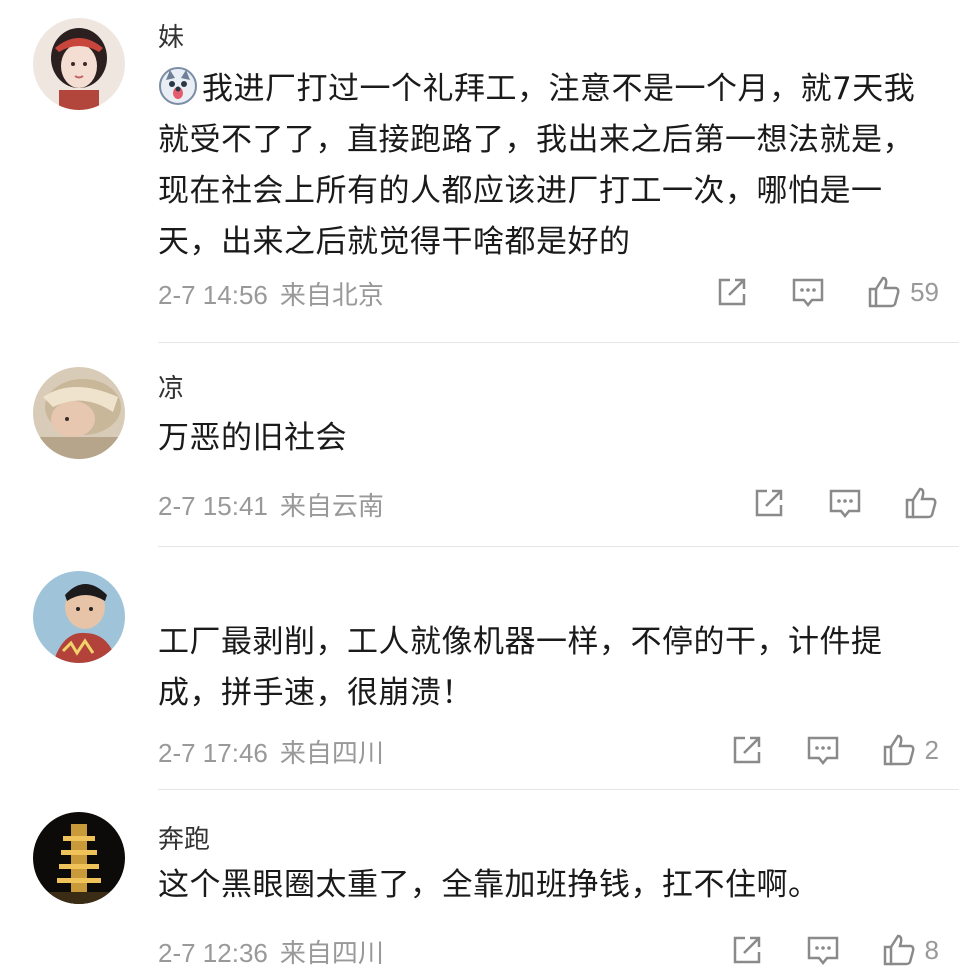 The image size is (959, 978). What do you see at coordinates (213, 506) in the screenshot?
I see `comment-time: 2-7 15:41` at bounding box center [213, 506].